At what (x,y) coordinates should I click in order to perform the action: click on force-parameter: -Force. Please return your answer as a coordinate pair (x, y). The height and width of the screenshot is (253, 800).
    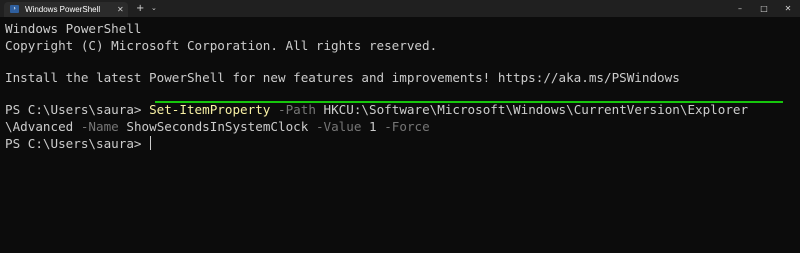
    Looking at the image, I should click on (407, 126).